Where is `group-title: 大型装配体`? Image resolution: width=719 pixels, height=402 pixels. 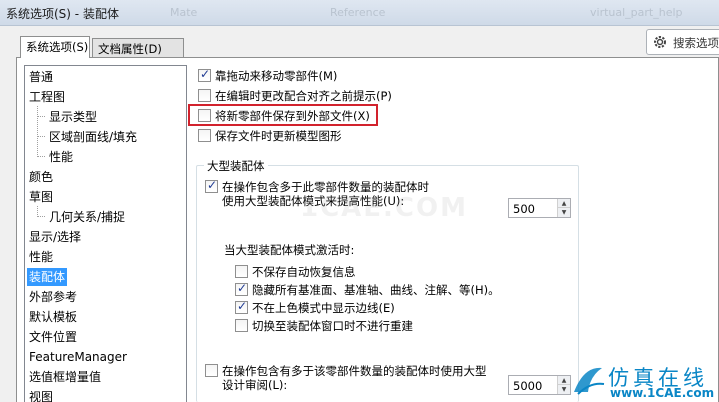
group-title: 大型装配体 is located at coordinates (236, 166).